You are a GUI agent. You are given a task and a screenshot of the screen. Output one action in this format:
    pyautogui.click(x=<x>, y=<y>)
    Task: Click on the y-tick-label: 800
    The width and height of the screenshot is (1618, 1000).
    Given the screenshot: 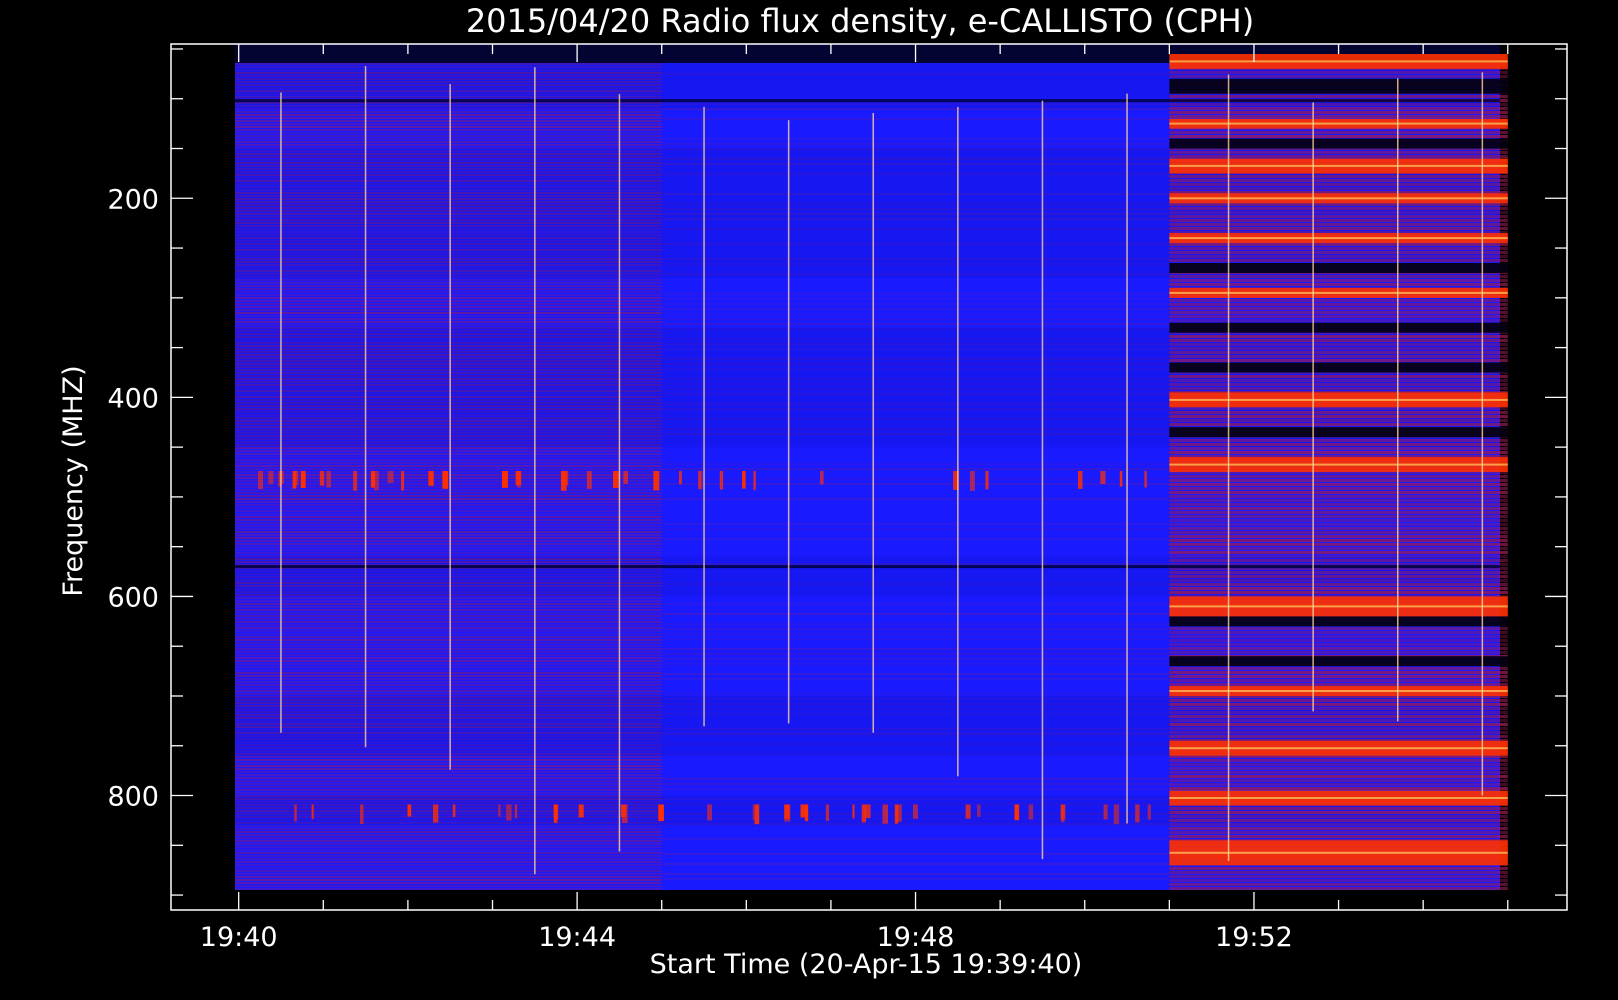 What is the action you would take?
    pyautogui.click(x=133, y=797)
    